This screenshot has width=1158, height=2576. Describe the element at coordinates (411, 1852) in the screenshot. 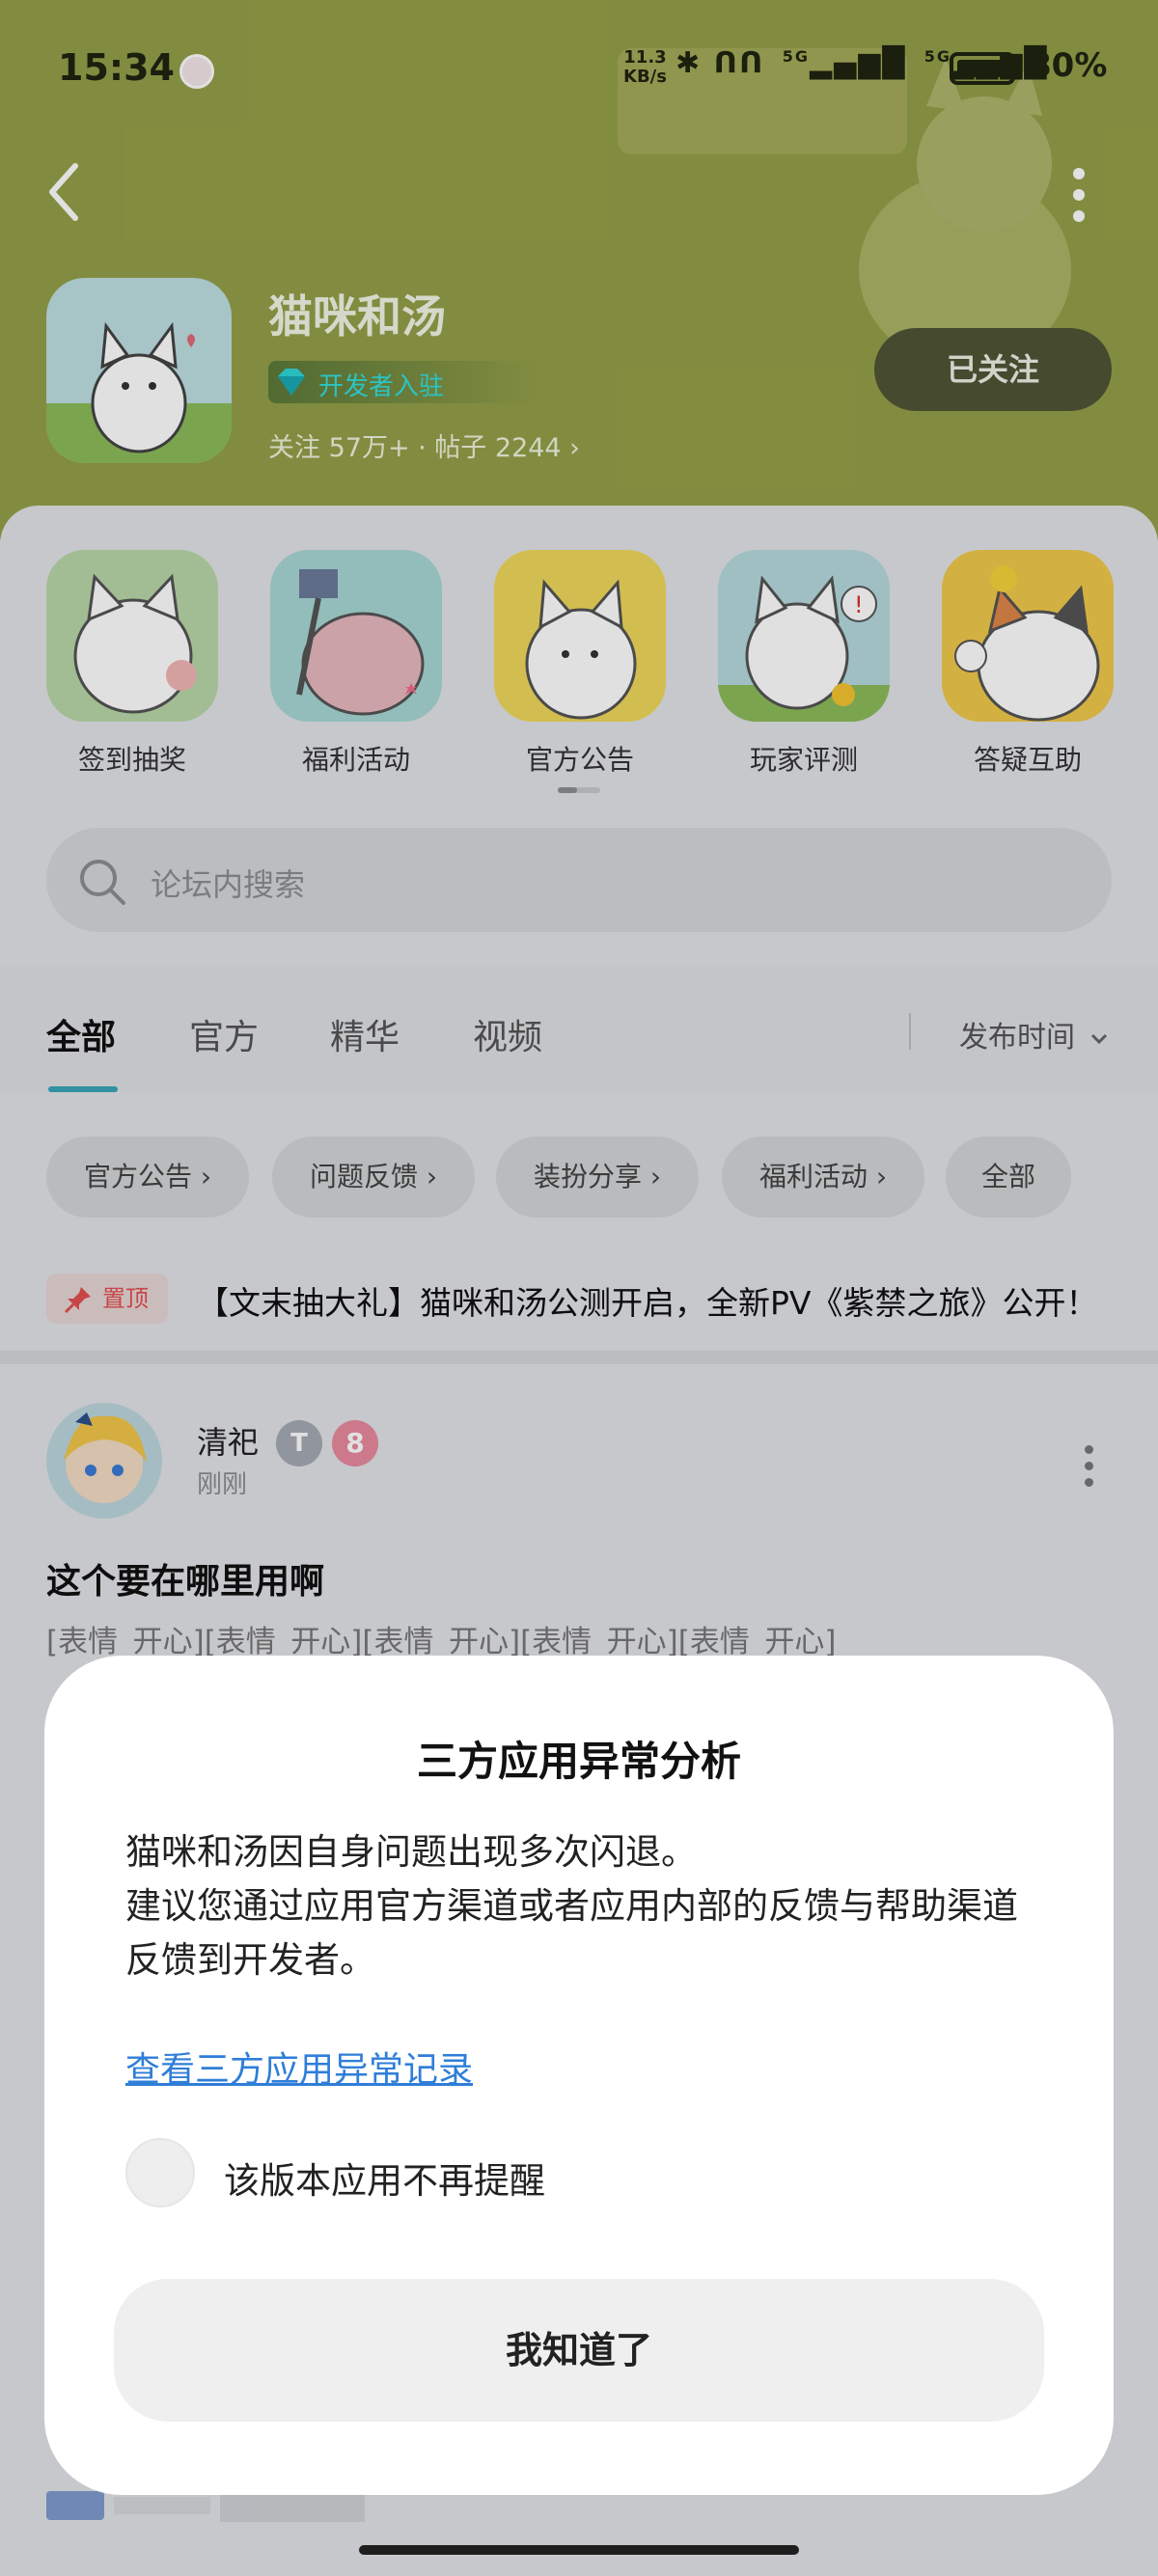

I see `dialog-message-line1: 猫咪和汤因自身问题出现多次闪退。` at that location.